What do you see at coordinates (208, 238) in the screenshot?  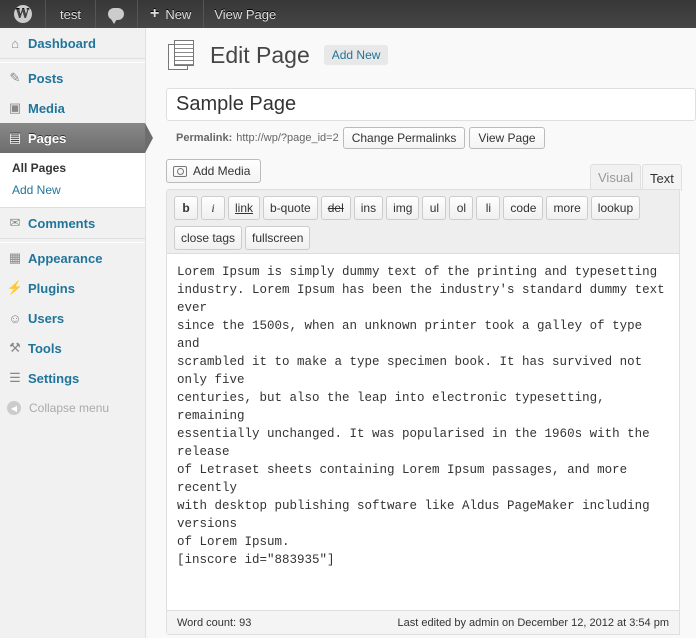 I see `qt-close-tags-button: close tags` at bounding box center [208, 238].